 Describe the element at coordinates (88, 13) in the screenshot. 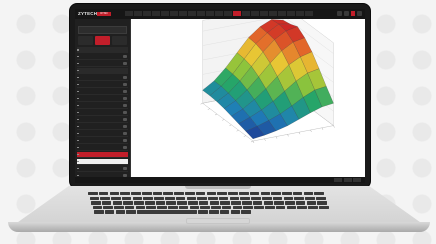

I see `brand-logo: ZYTECH` at that location.